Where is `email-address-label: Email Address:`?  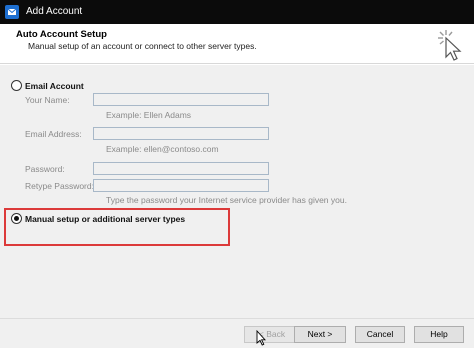 email-address-label: Email Address: is located at coordinates (53, 134).